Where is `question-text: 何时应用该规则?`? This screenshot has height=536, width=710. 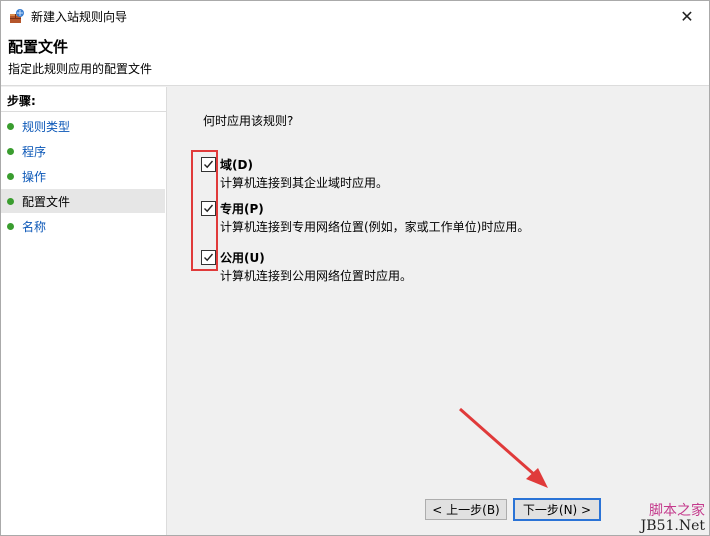
question-text: 何时应用该规则? is located at coordinates (248, 121).